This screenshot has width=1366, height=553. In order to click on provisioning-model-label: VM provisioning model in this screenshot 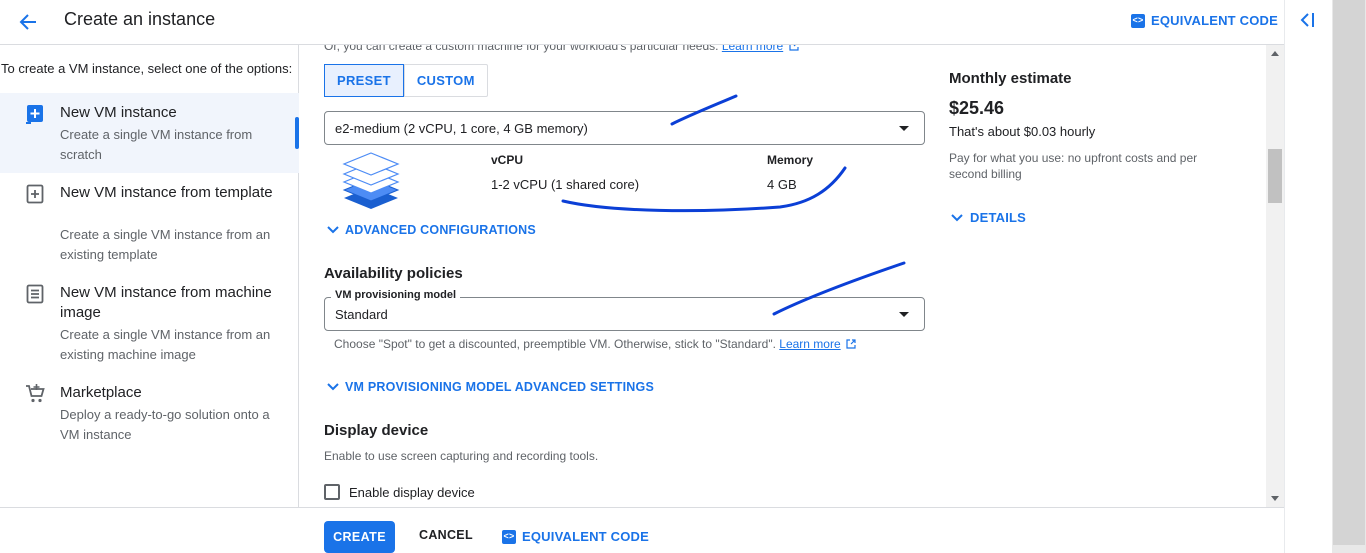, I will do `click(396, 295)`.